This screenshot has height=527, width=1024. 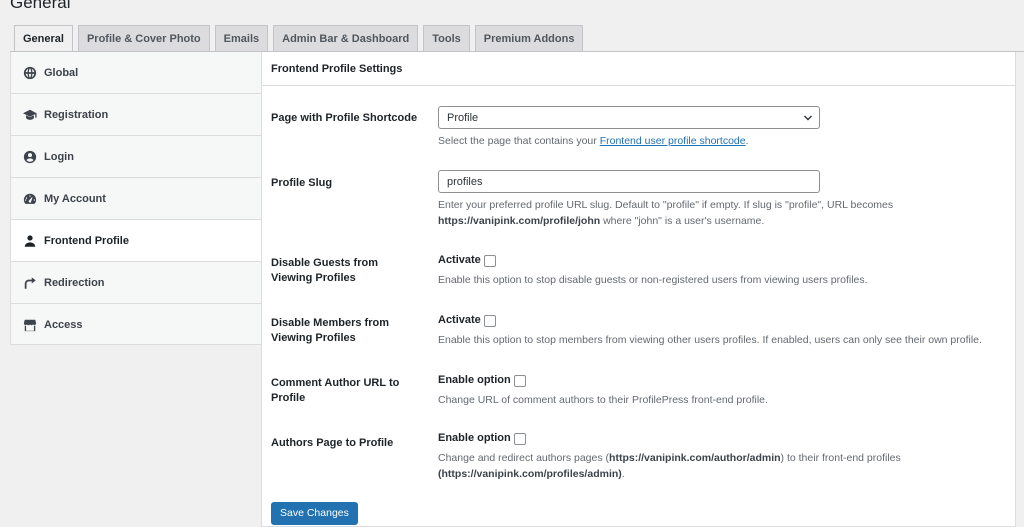 I want to click on sidebar-item-label: Frontend Profile, so click(x=86, y=240).